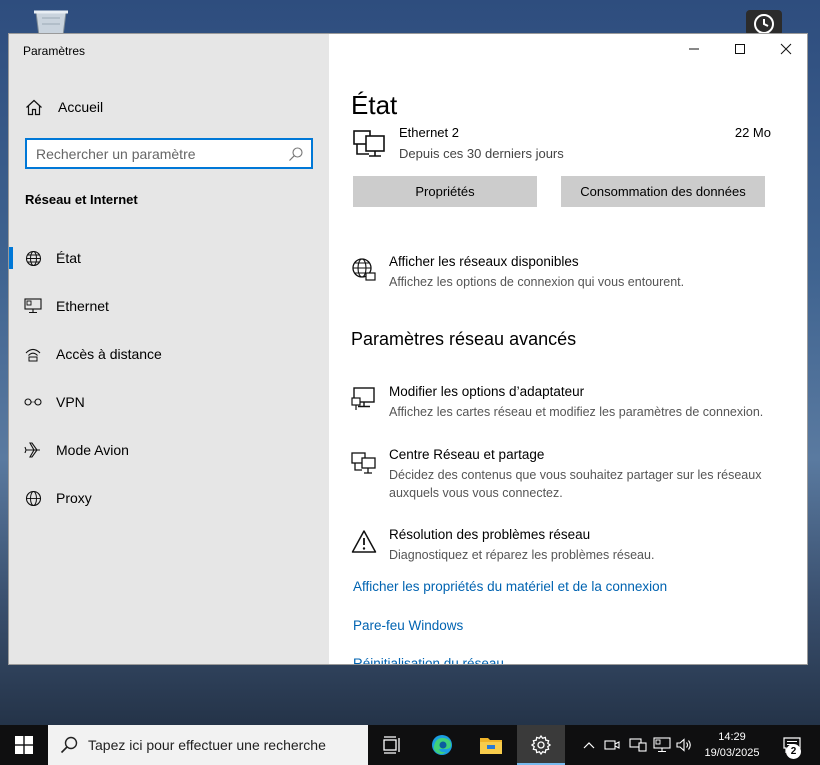  I want to click on adapter-monitor-icon, so click(363, 398).